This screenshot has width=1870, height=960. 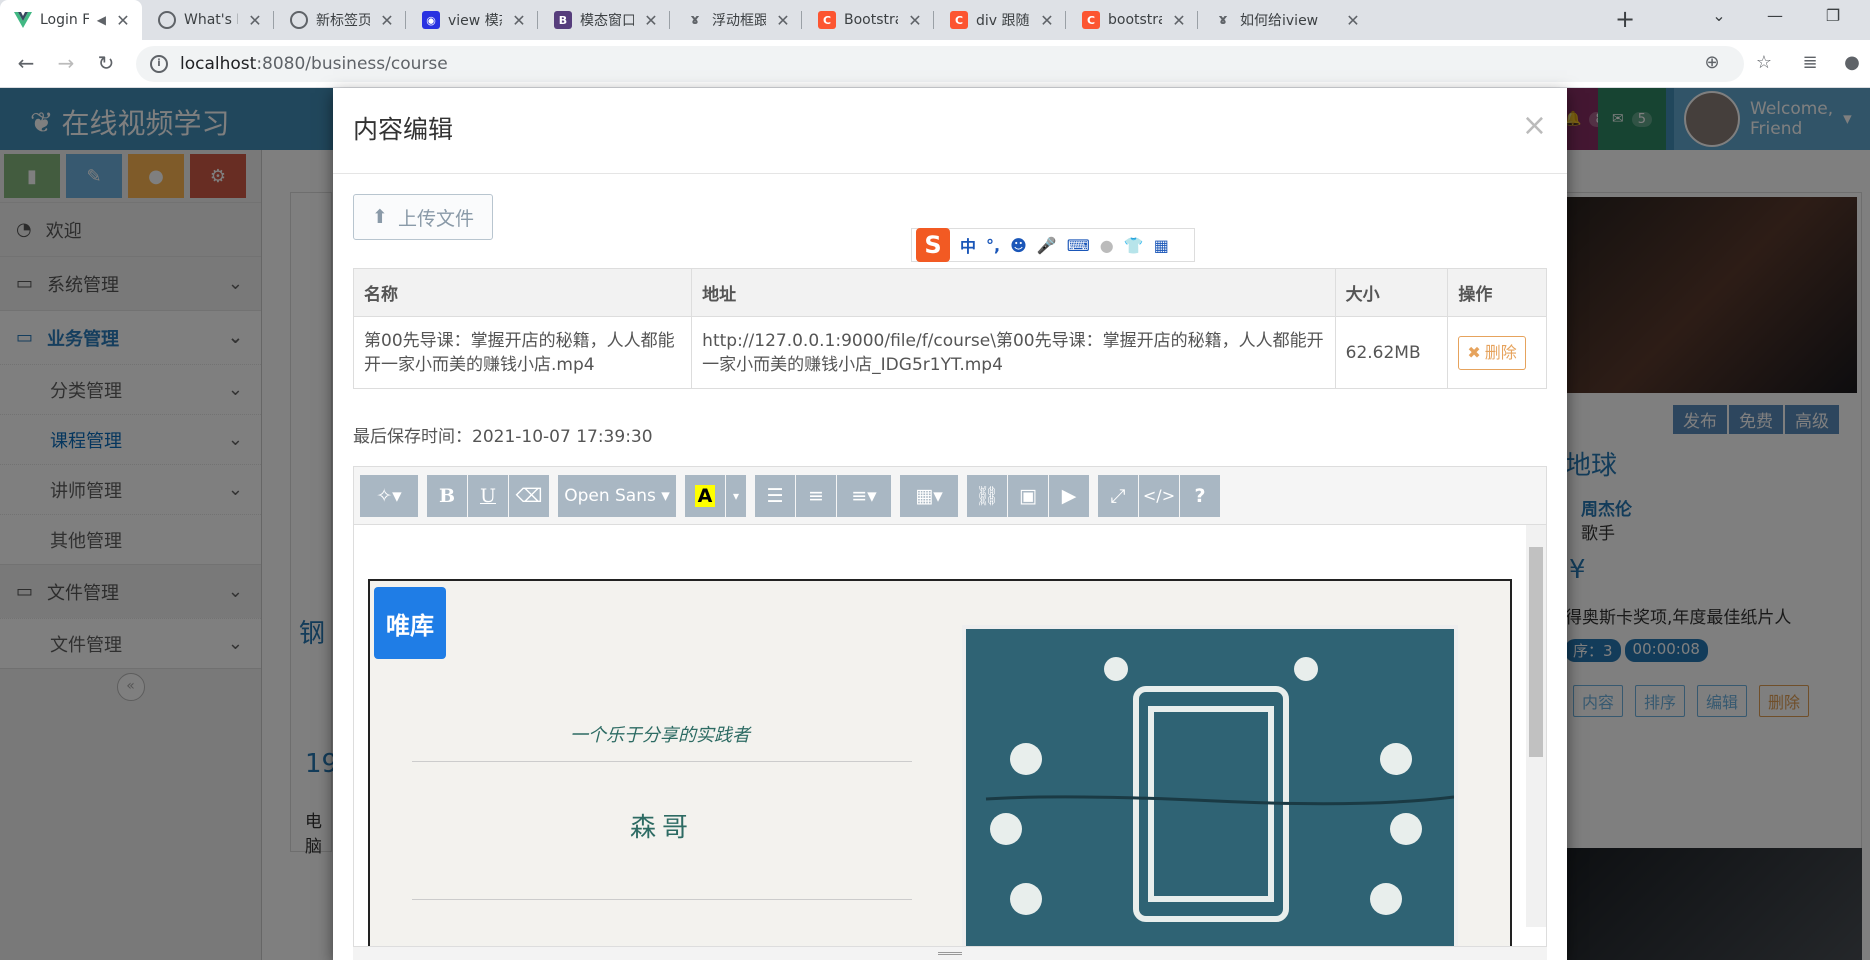 I want to click on scroll-thumb, so click(x=1536, y=652).